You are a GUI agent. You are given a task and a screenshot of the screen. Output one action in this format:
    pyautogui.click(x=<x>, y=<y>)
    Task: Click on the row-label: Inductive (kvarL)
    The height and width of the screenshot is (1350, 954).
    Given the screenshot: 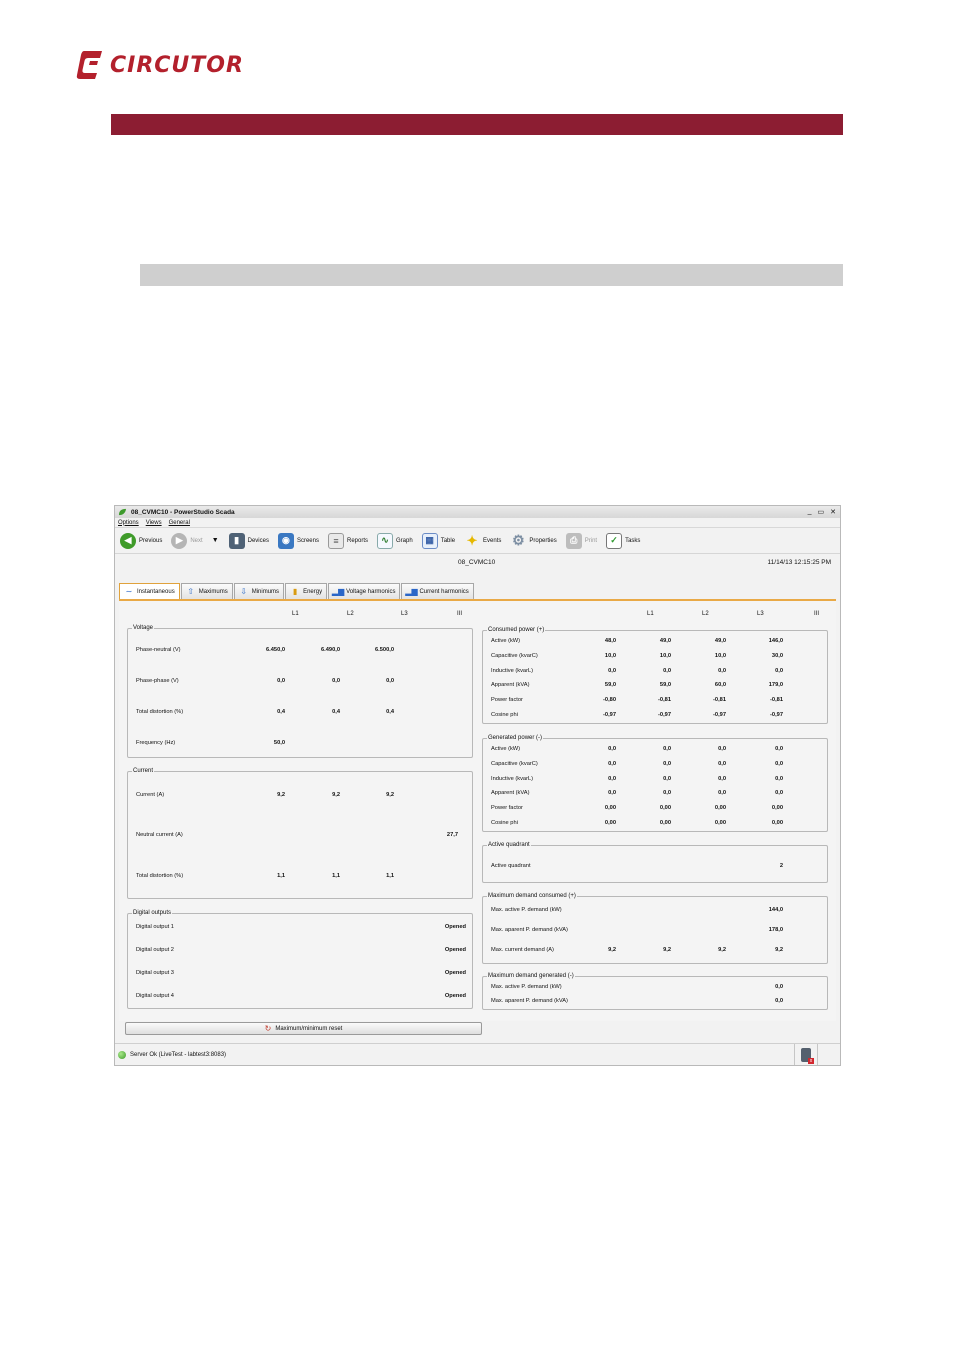 What is the action you would take?
    pyautogui.click(x=512, y=779)
    